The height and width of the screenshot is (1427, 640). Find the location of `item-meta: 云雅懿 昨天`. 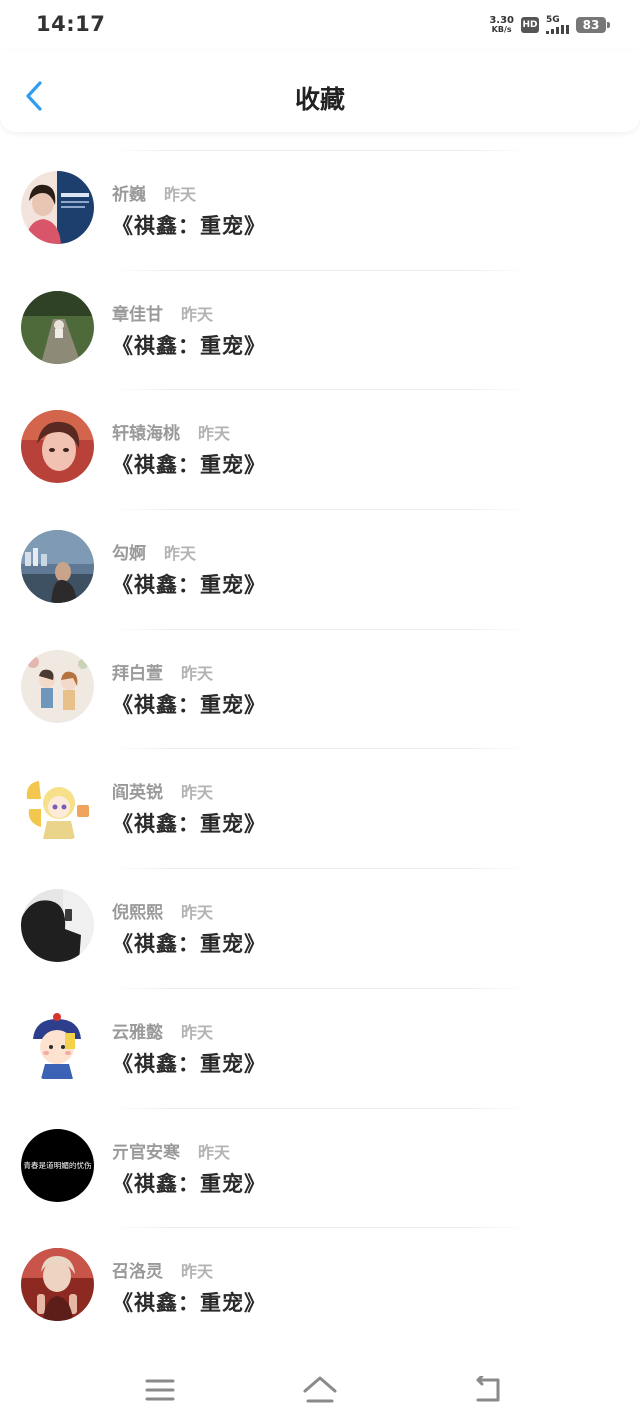

item-meta: 云雅懿 昨天 is located at coordinates (162, 1030).